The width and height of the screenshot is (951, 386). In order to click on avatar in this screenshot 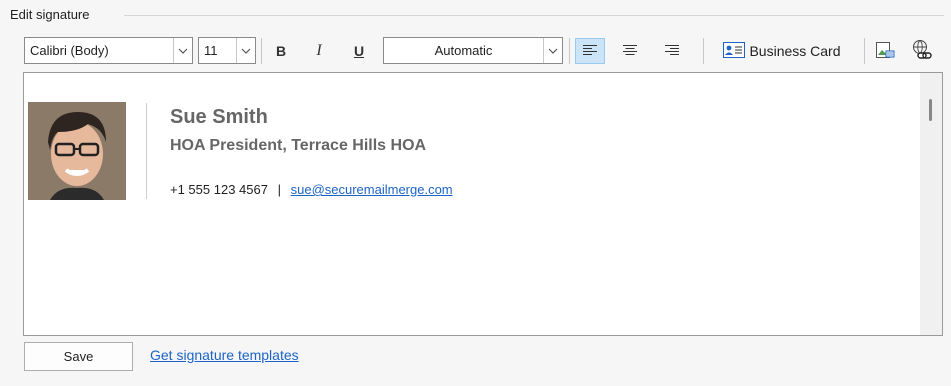, I will do `click(77, 151)`.